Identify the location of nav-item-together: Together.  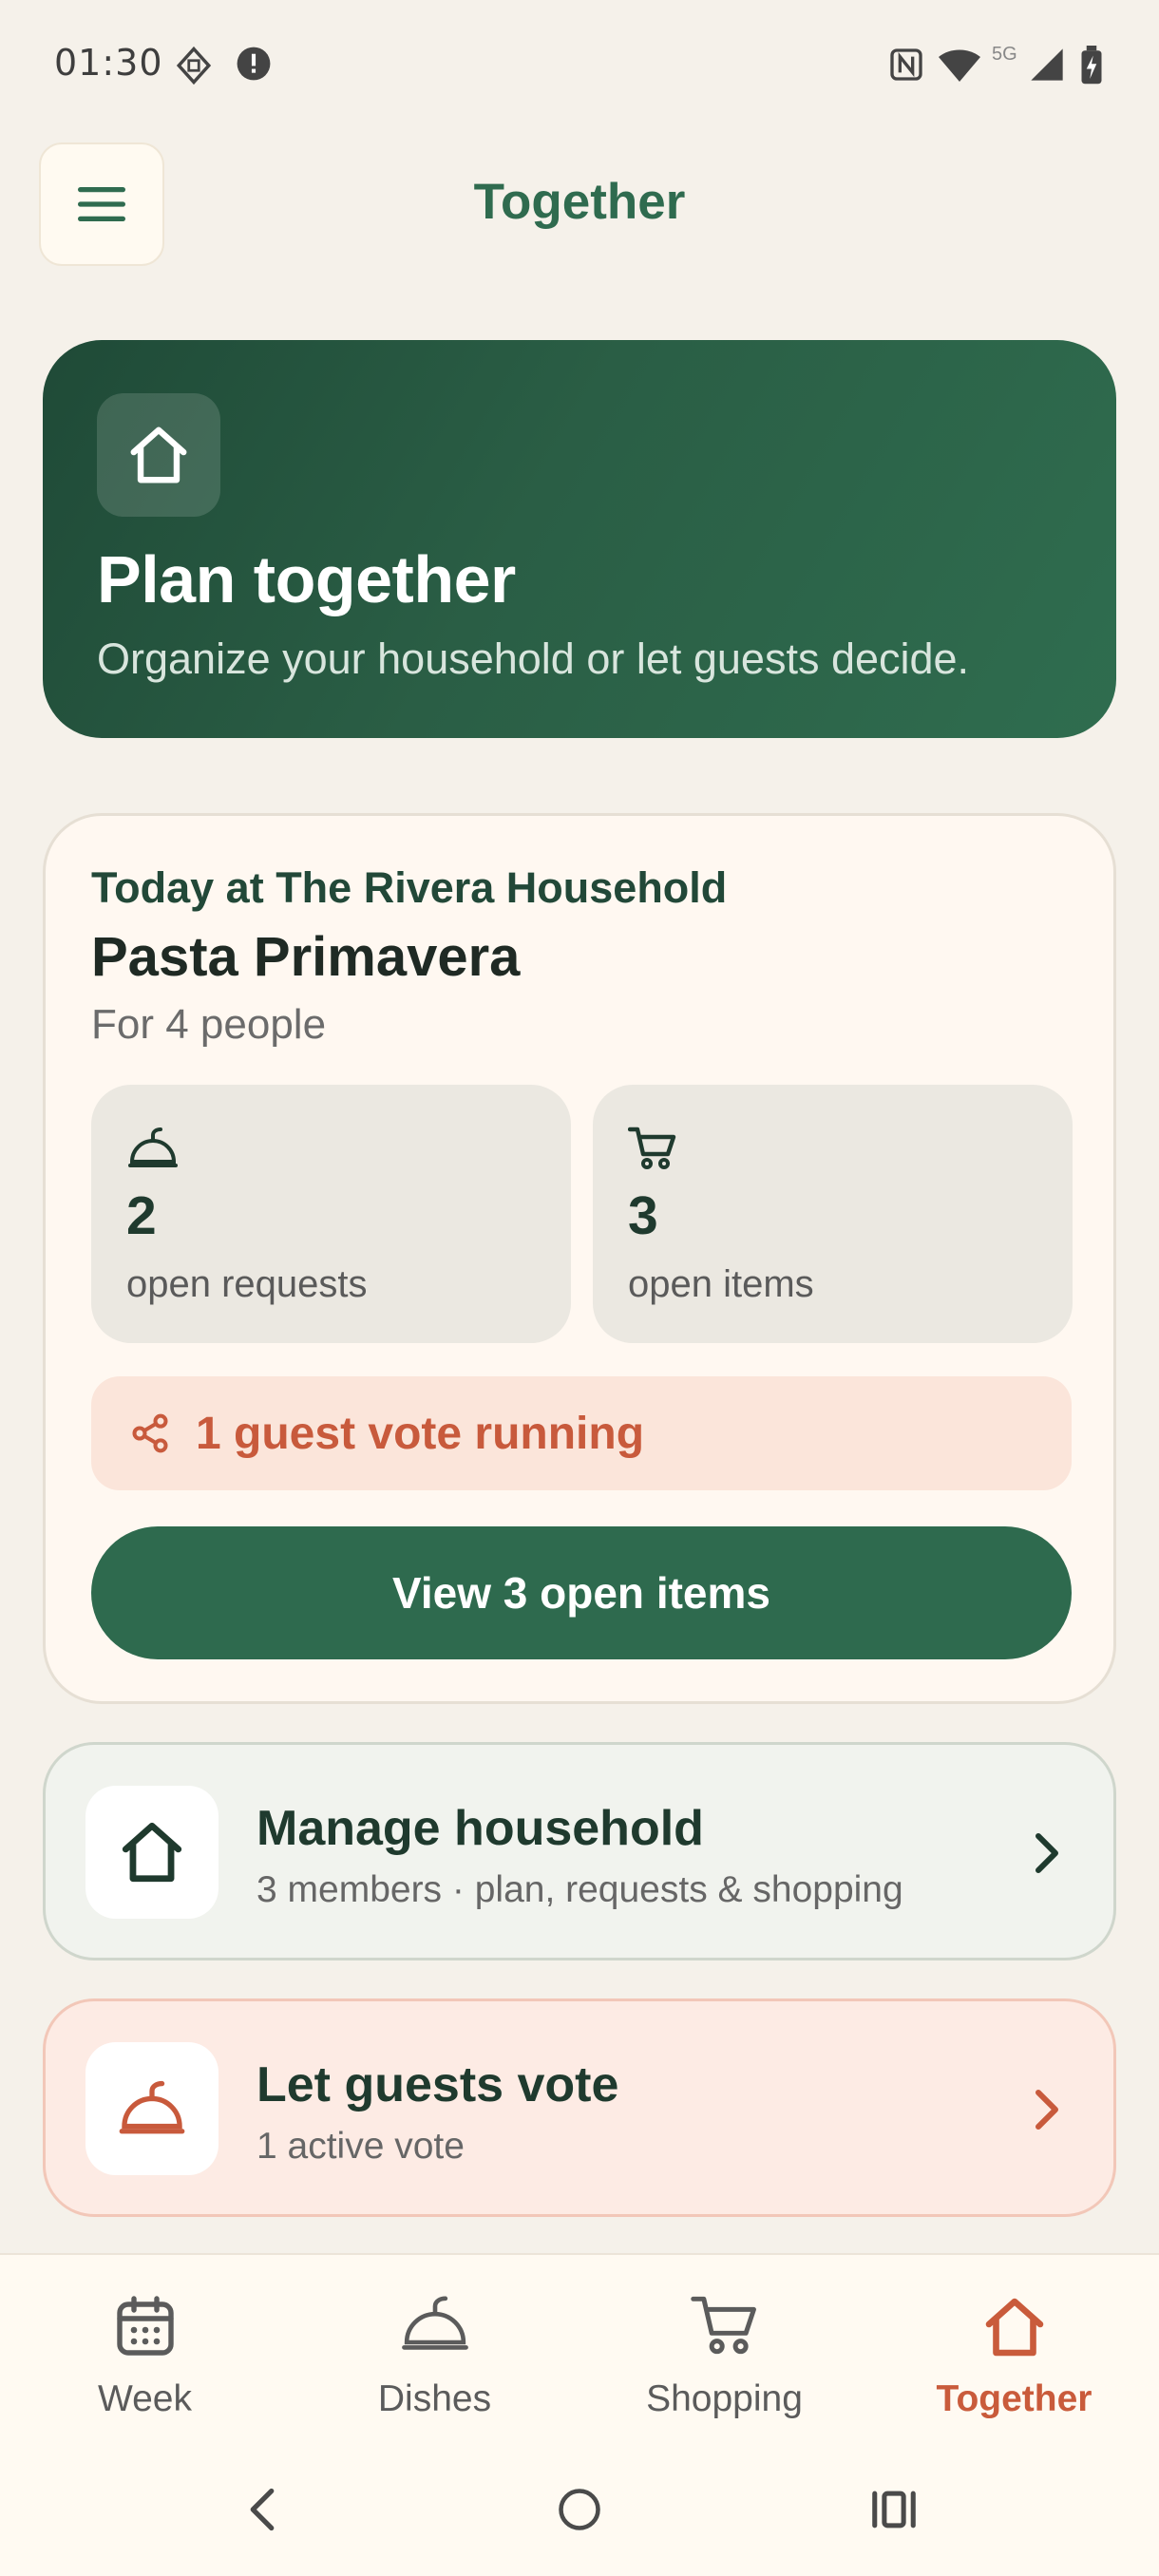
(1014, 2350).